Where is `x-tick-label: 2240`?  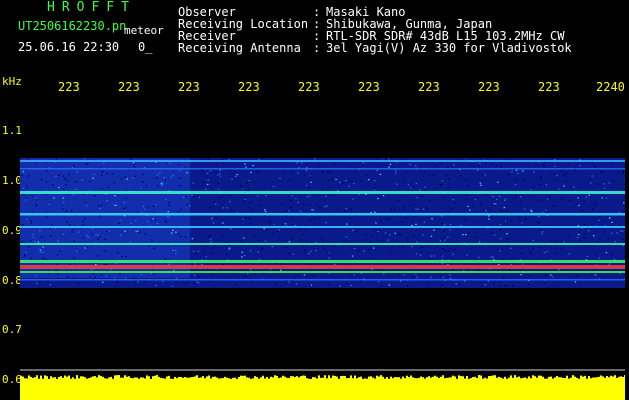 x-tick-label: 2240 is located at coordinates (610, 87).